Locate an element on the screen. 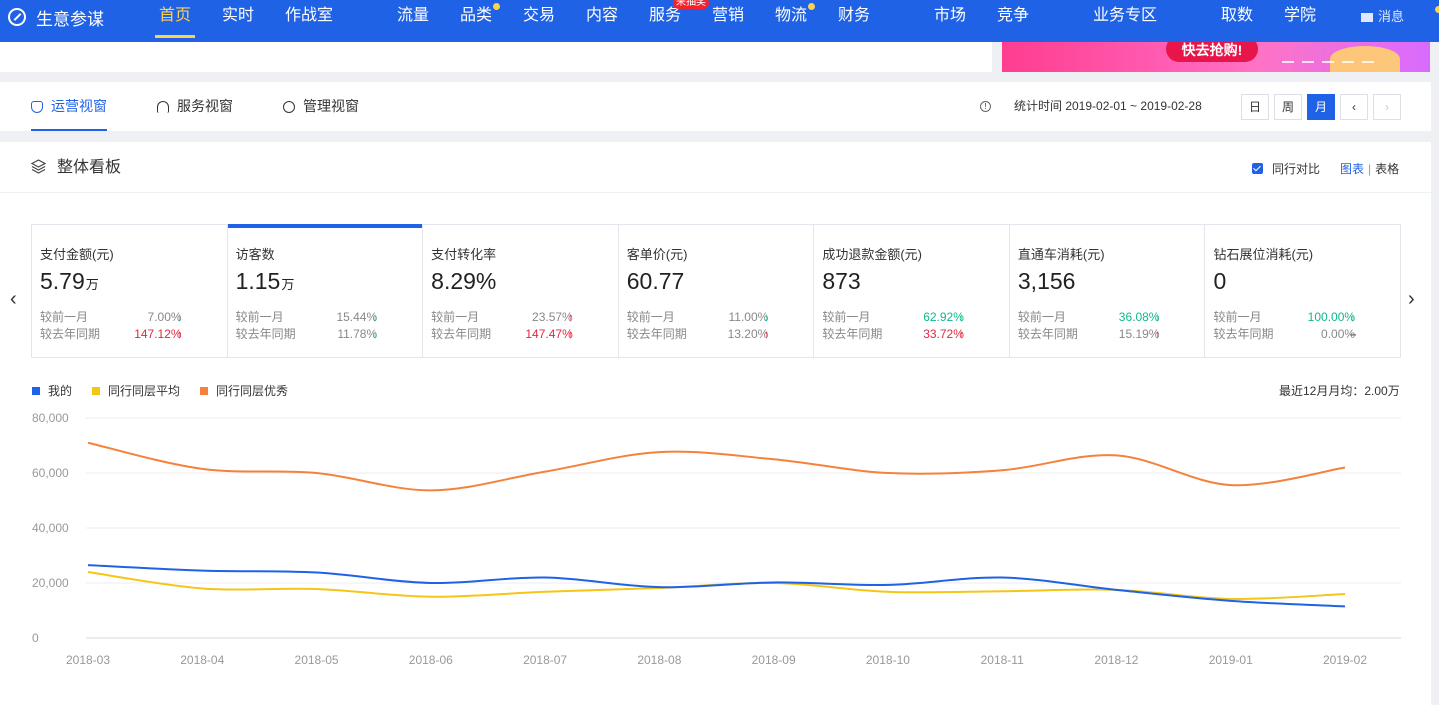  nav-item-logistics: 物流 is located at coordinates (795, 17).